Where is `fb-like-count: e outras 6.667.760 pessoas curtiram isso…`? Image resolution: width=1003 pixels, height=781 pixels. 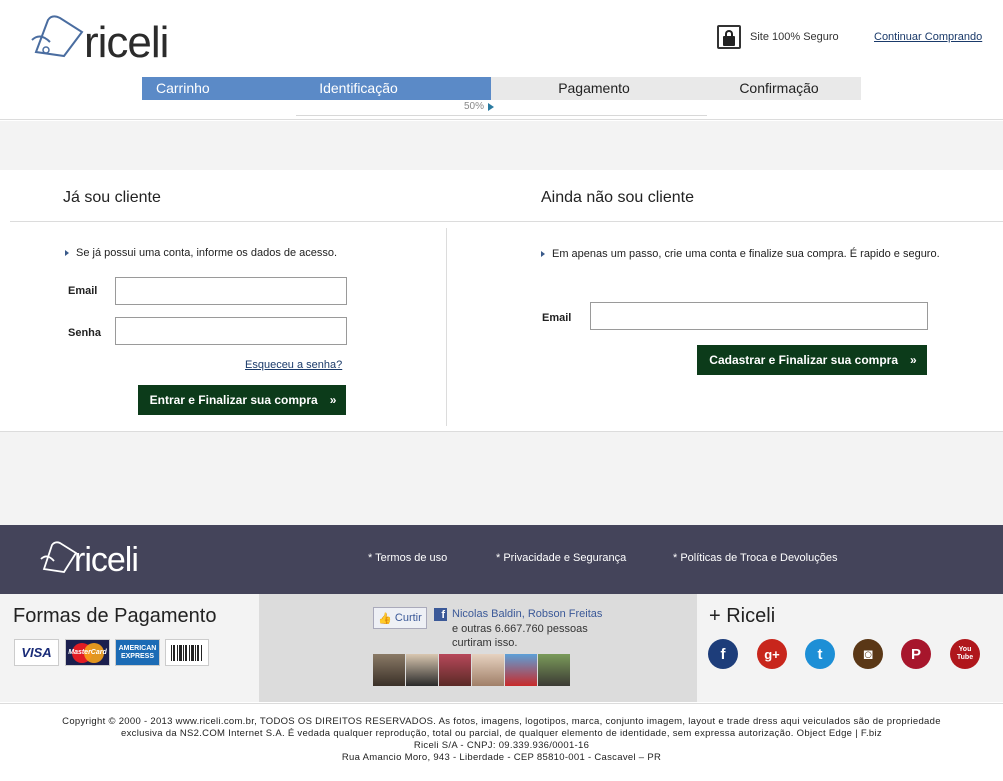
fb-like-count: e outras 6.667.760 pessoas curtiram isso… is located at coordinates (520, 636).